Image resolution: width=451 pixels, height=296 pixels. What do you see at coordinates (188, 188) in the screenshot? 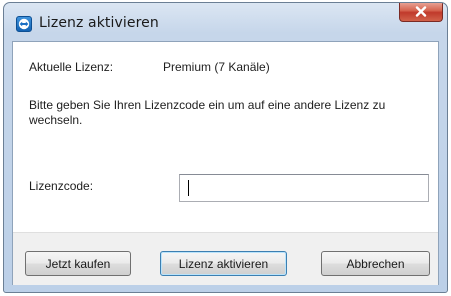
I see `text-cursor` at bounding box center [188, 188].